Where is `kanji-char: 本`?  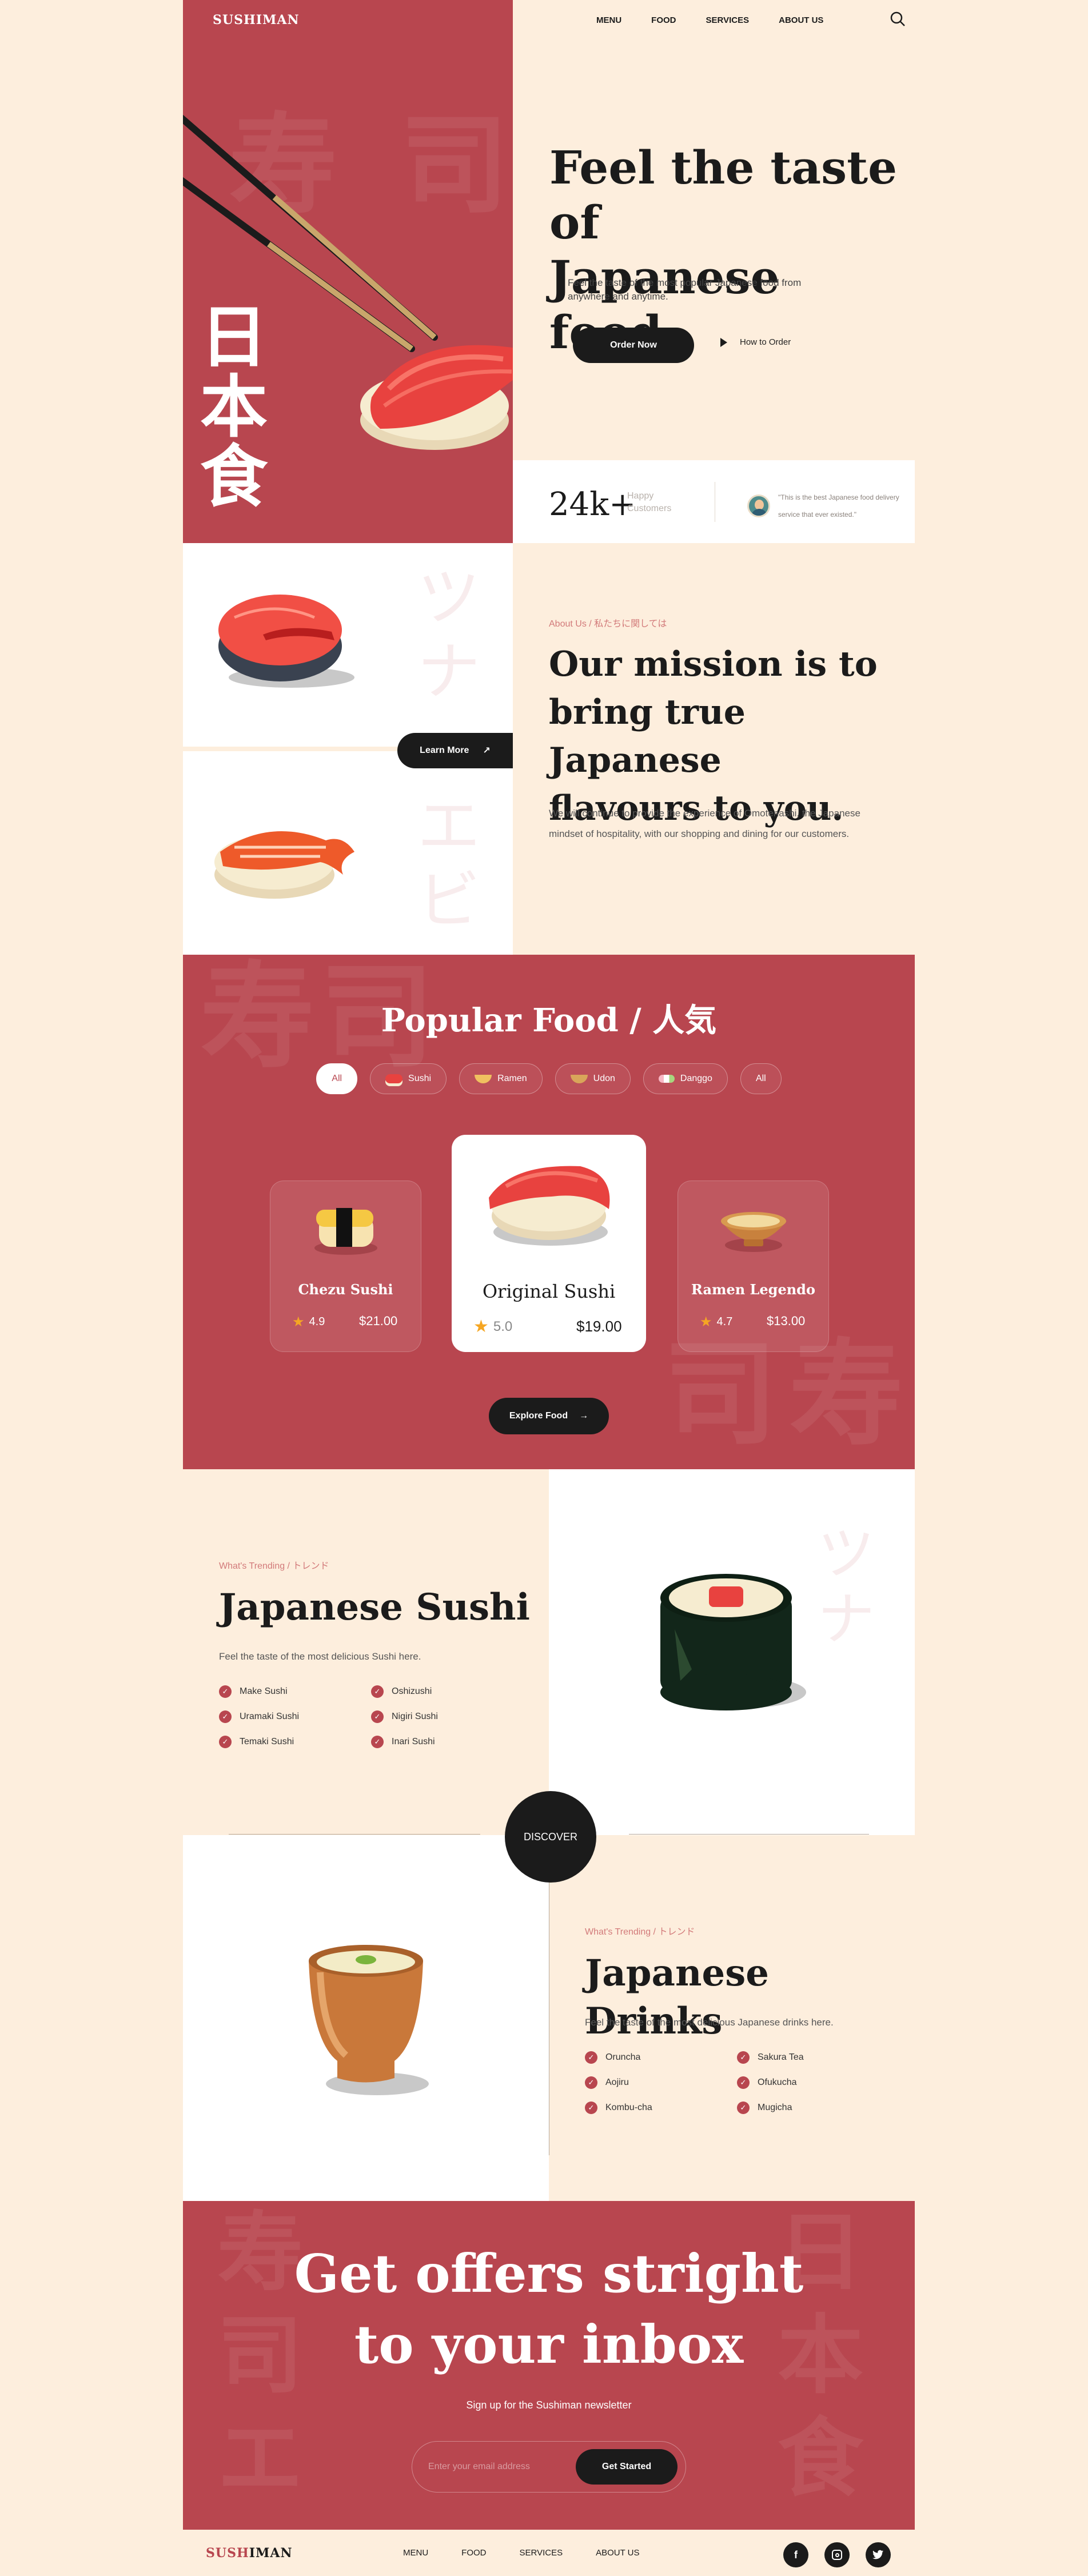 kanji-char: 本 is located at coordinates (234, 407).